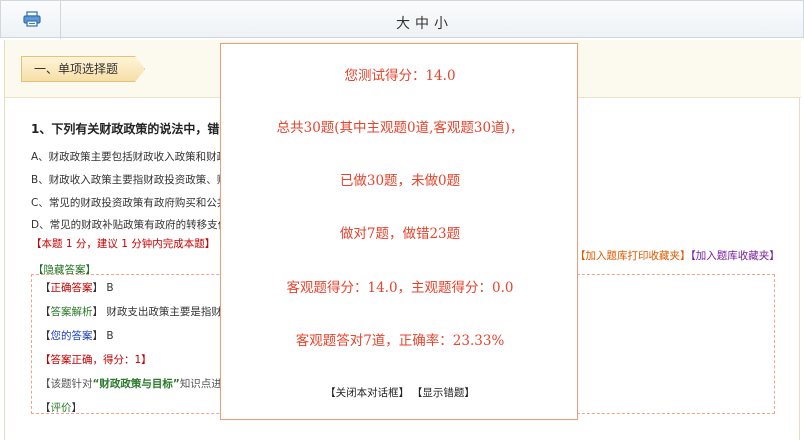 Image resolution: width=804 pixels, height=445 pixels. Describe the element at coordinates (123, 244) in the screenshot. I see `time-hint: 【本题 1 分，建议 1 分钟内完成本题】` at that location.